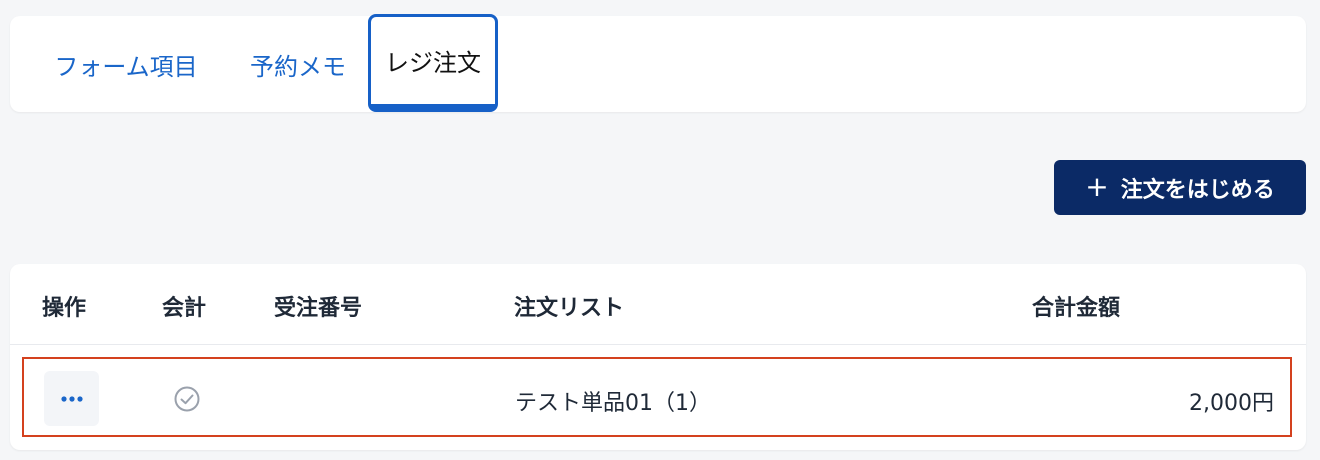 Image resolution: width=1320 pixels, height=460 pixels. I want to click on order-list-cell: テスト単品01（1）, so click(613, 403).